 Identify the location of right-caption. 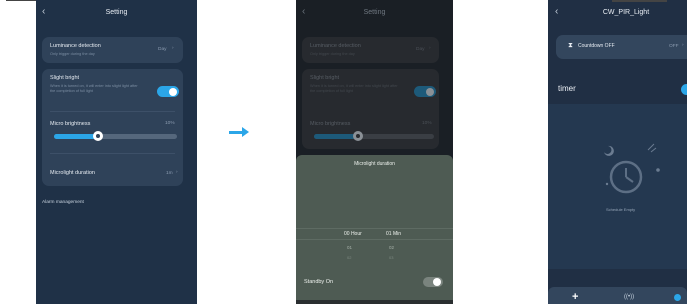
(649, 1).